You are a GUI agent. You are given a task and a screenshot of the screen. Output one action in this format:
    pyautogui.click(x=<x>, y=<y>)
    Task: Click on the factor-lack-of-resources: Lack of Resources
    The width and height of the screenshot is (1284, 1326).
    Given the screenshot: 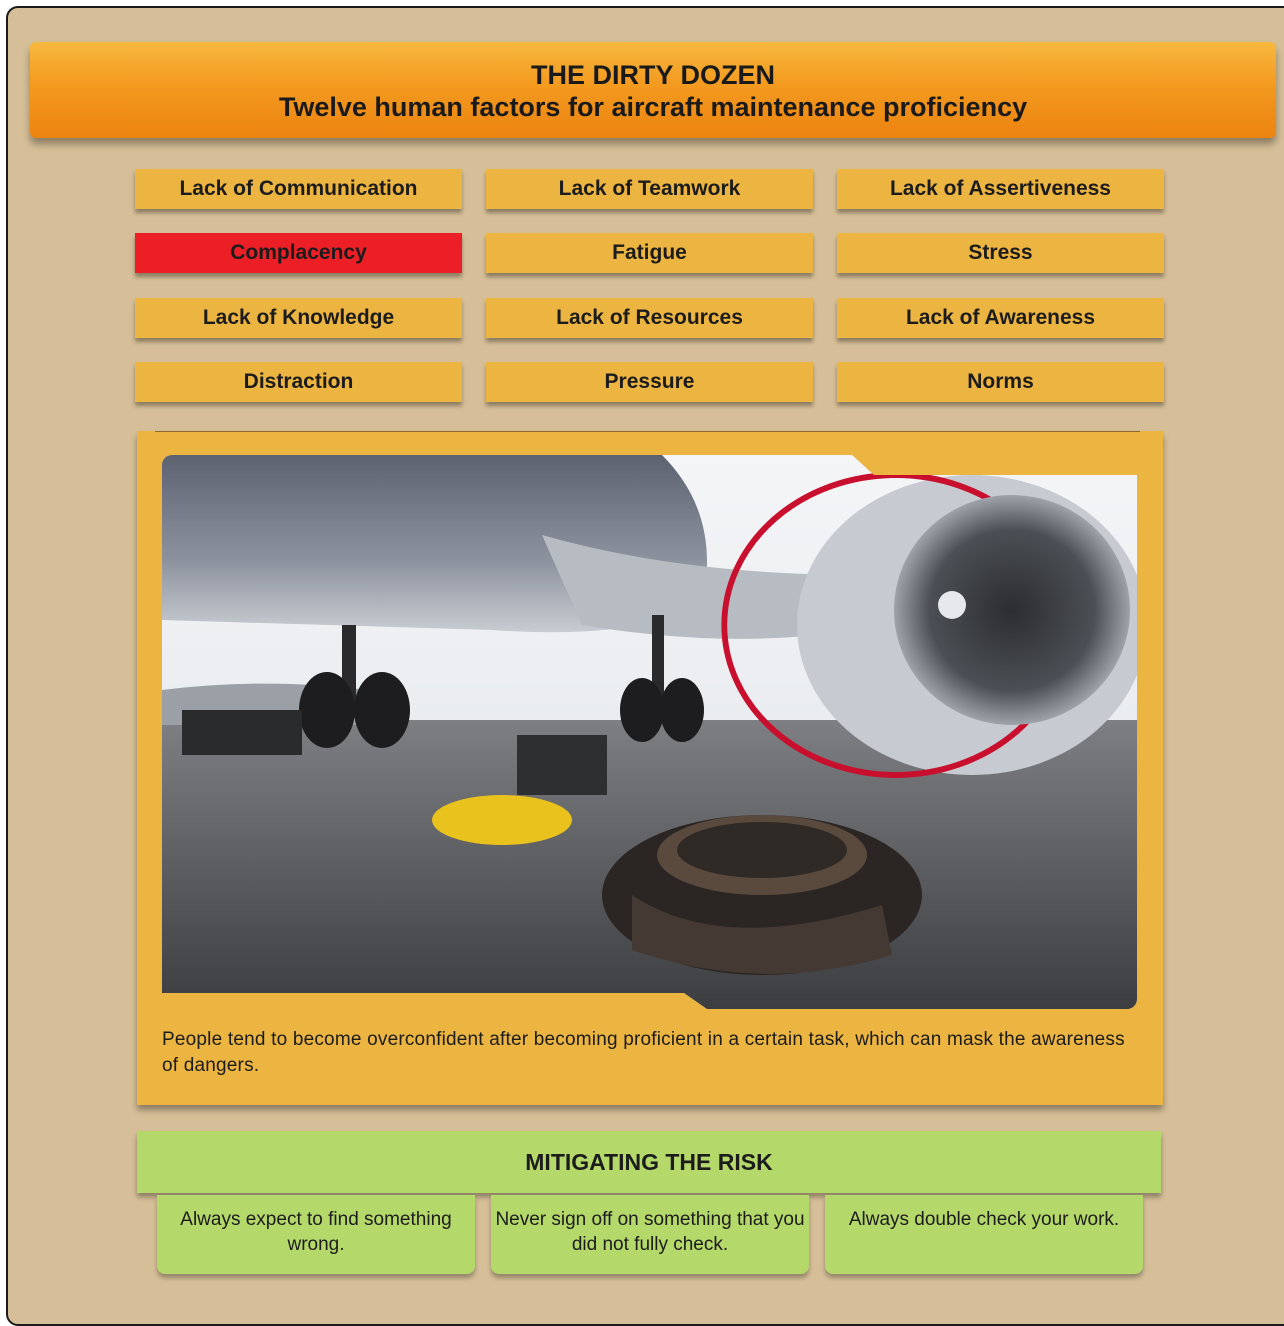 What is the action you would take?
    pyautogui.click(x=649, y=318)
    